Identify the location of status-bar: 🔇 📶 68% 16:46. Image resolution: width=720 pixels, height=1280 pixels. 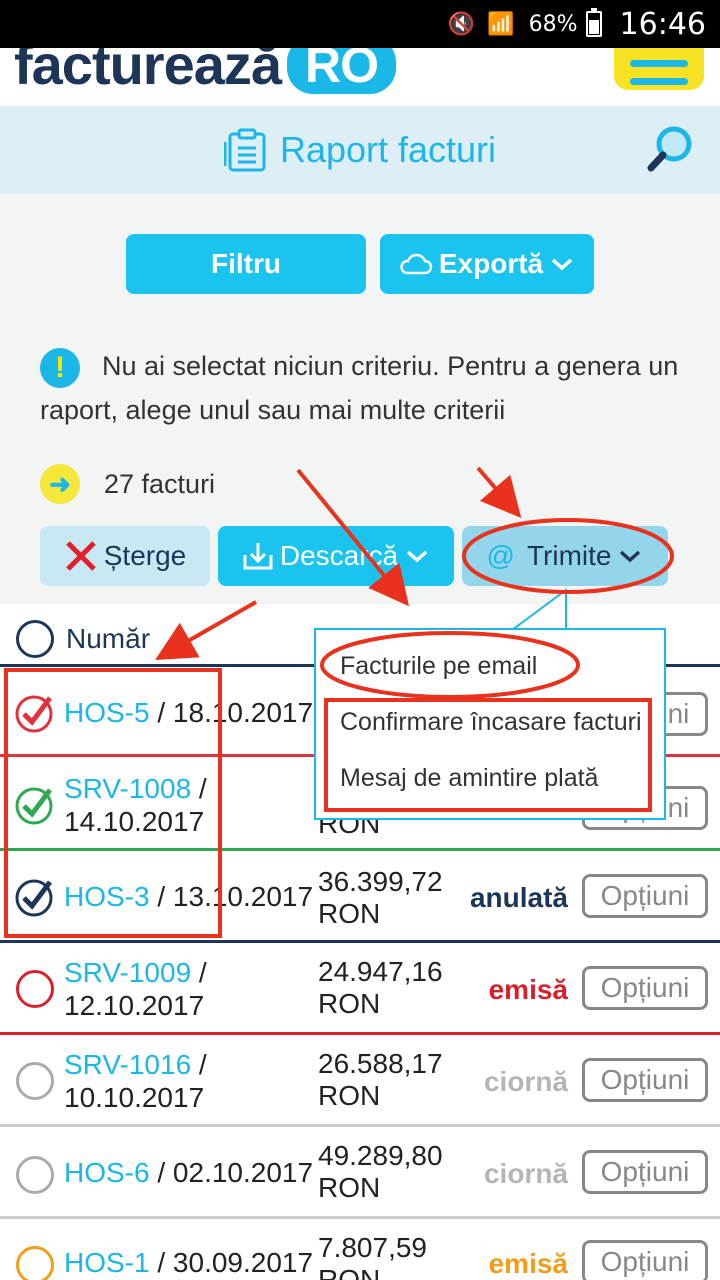
(360, 24).